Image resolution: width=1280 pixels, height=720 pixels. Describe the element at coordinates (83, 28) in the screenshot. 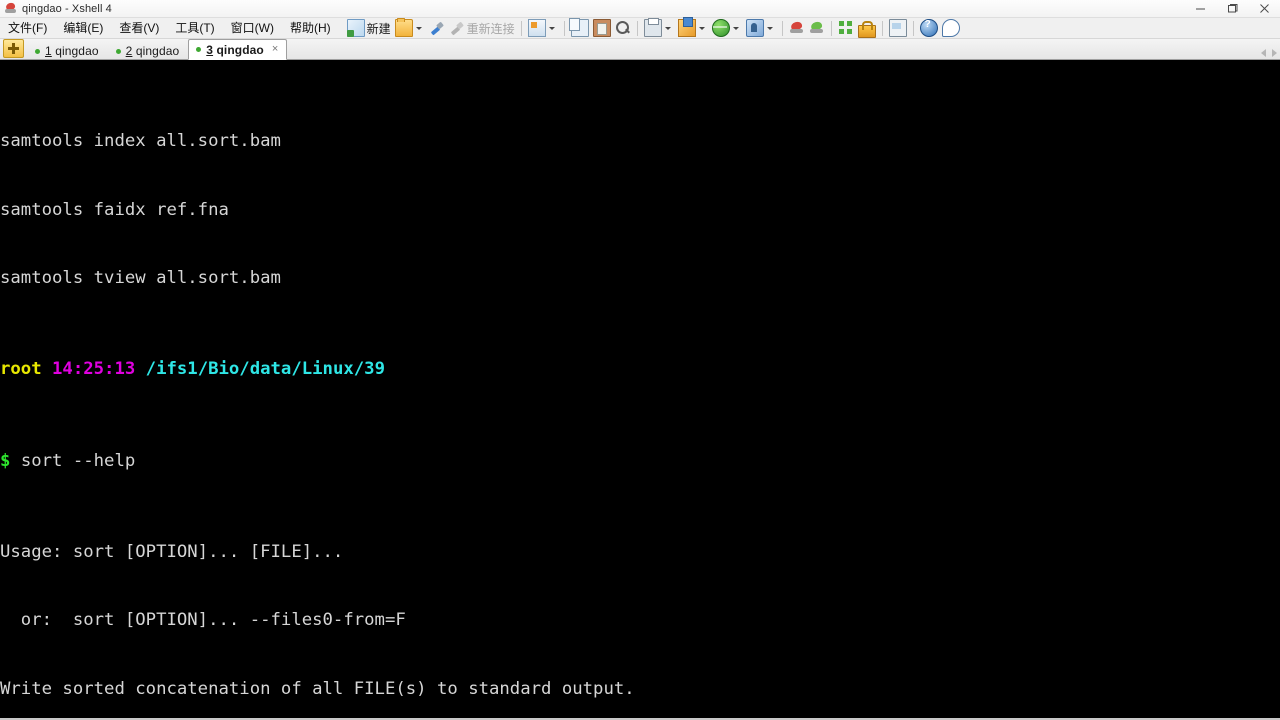

I see `menu-edit: 编辑(E)` at that location.